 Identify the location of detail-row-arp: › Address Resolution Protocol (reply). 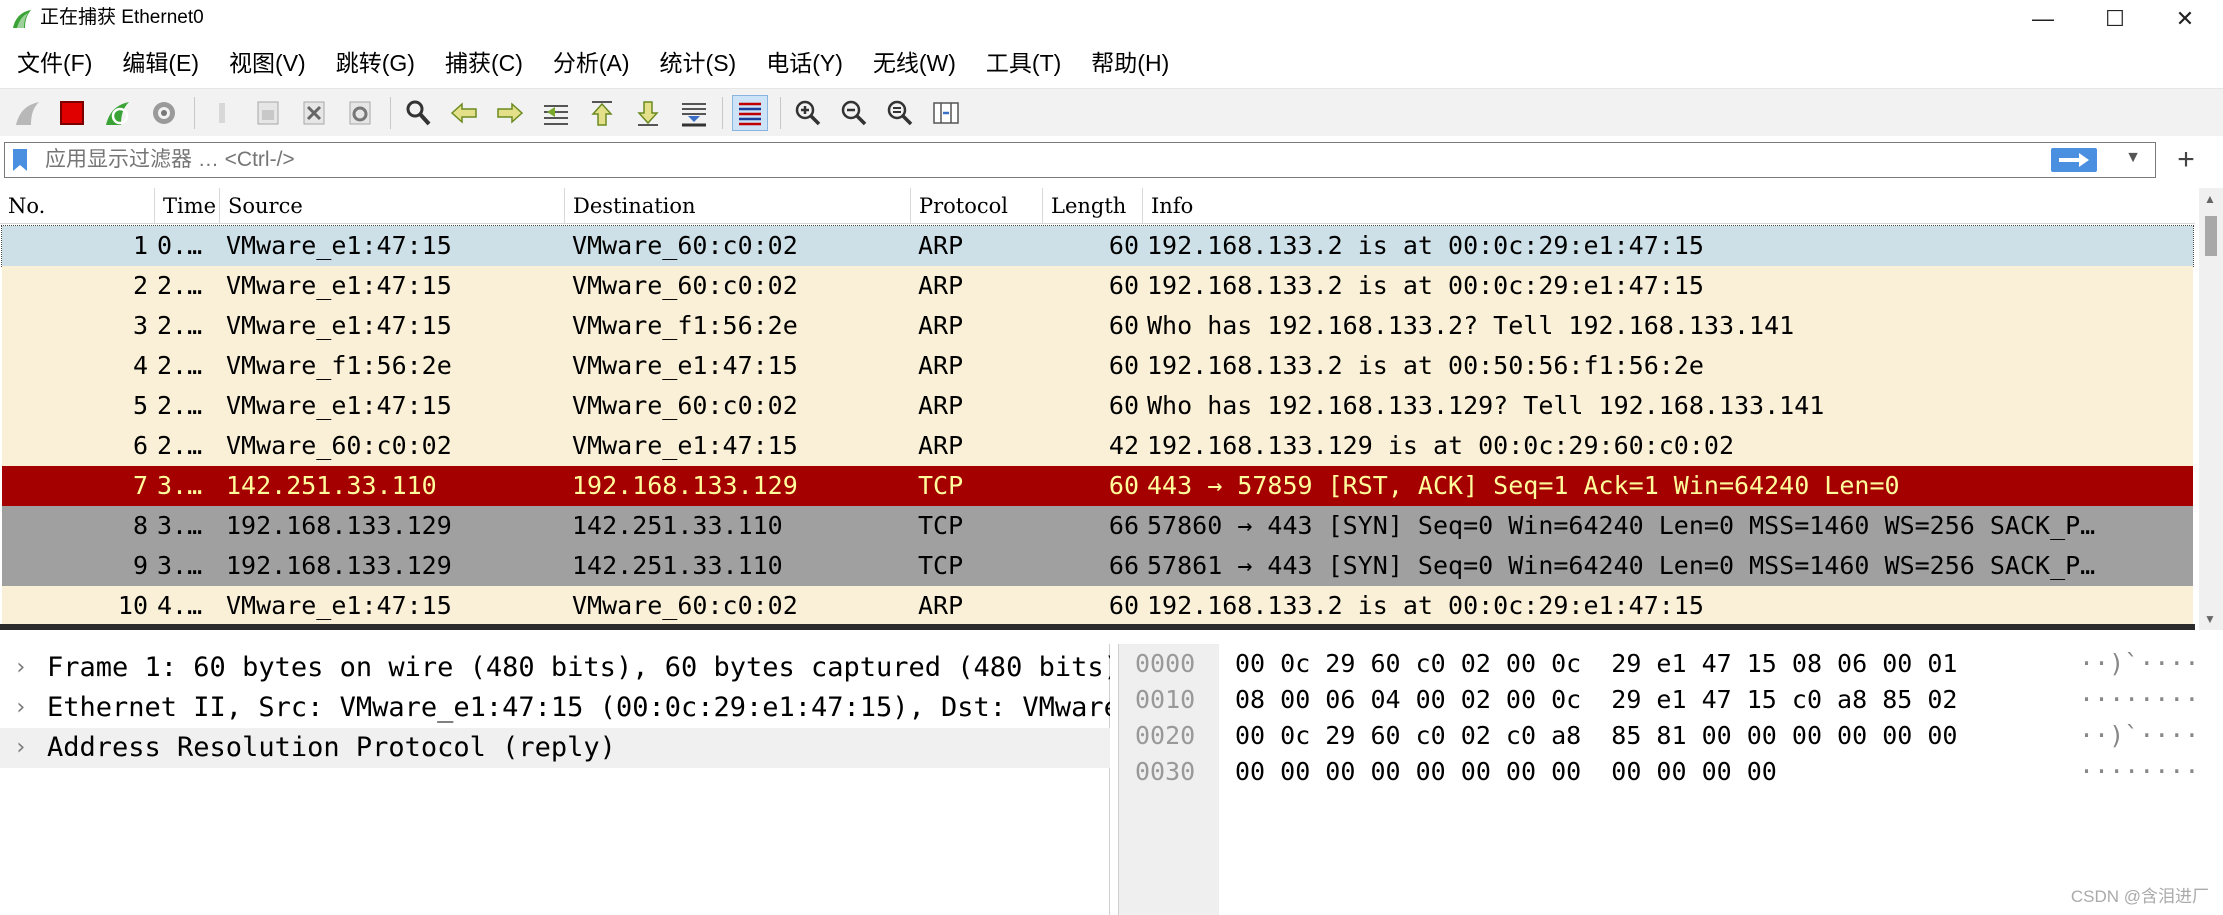
(555, 748).